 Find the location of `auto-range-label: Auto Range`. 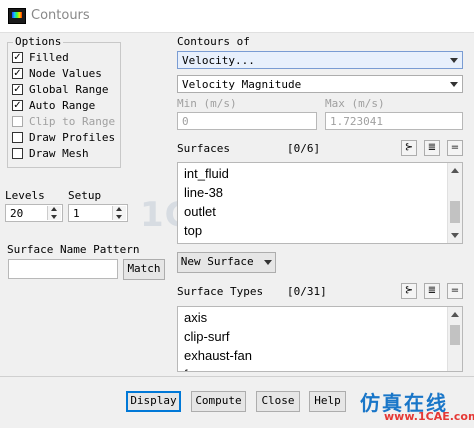

auto-range-label: Auto Range is located at coordinates (62, 105).